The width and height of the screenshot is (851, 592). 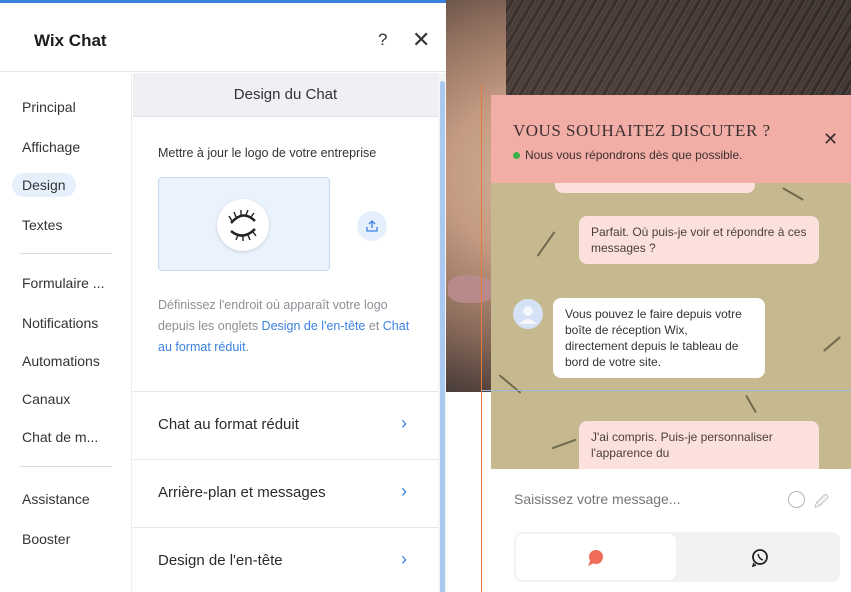 I want to click on help-button: ?, so click(x=382, y=40).